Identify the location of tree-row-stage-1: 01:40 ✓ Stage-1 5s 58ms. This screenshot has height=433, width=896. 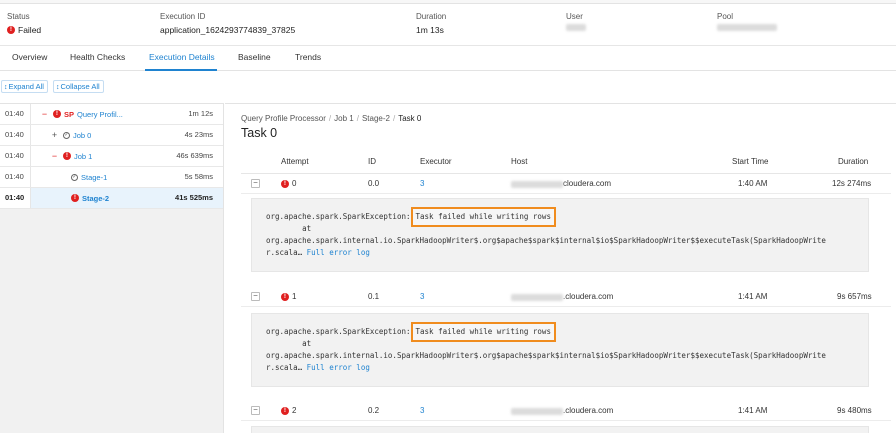
(111, 177).